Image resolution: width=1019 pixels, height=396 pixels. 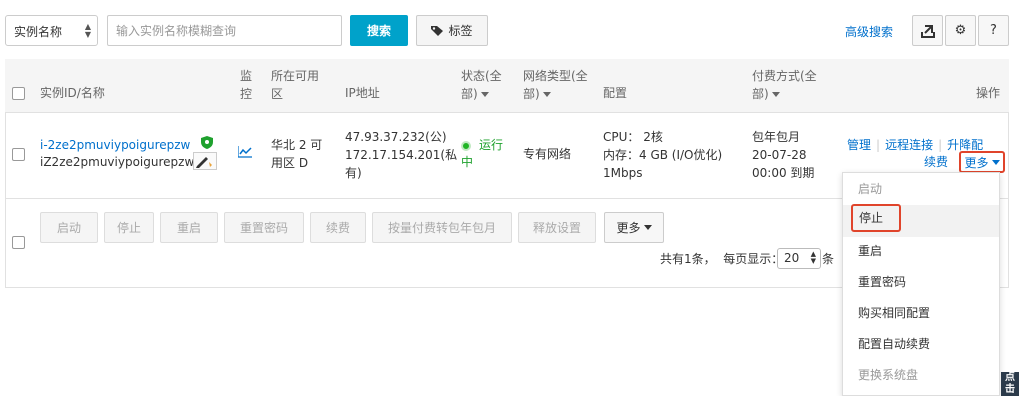 What do you see at coordinates (338, 227) in the screenshot?
I see `bulk-renew-button: 续费` at bounding box center [338, 227].